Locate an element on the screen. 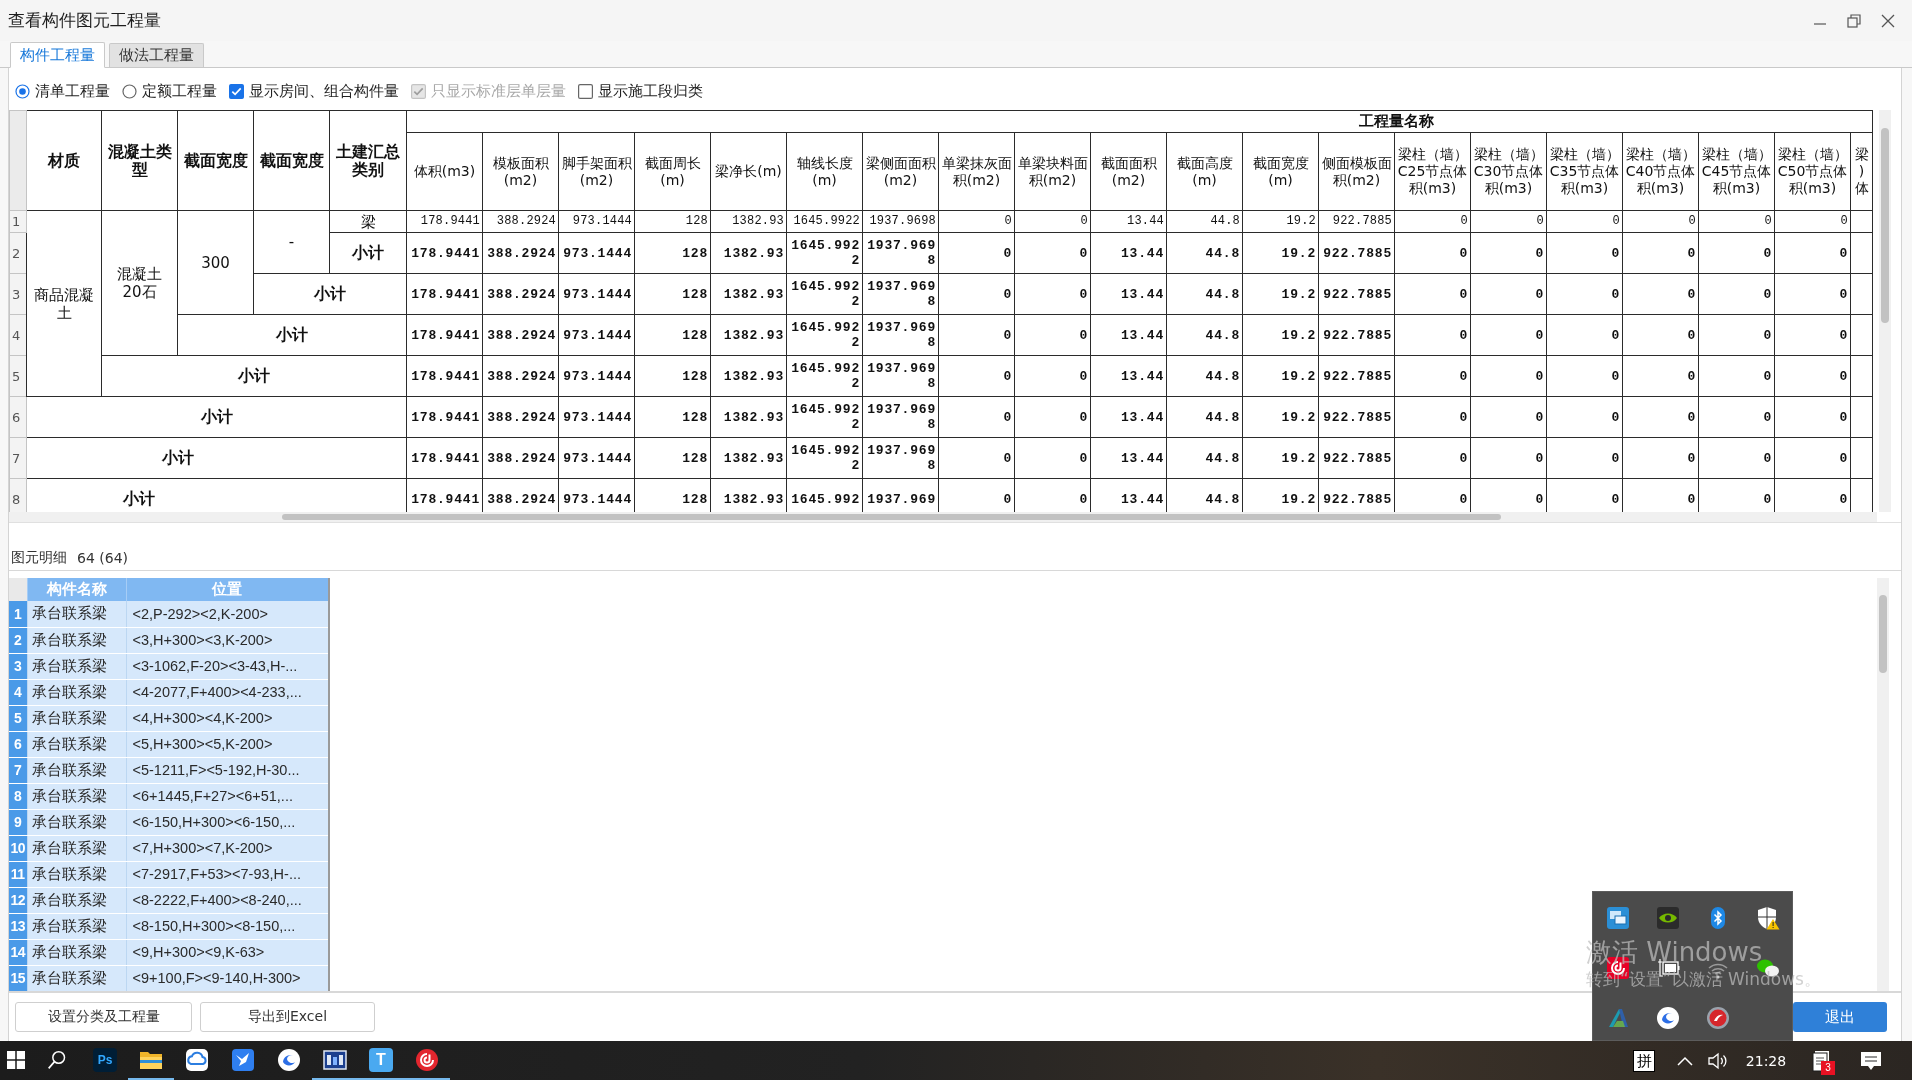 This screenshot has width=1912, height=1080. column-header: 截面高度(m) is located at coordinates (1204, 171).